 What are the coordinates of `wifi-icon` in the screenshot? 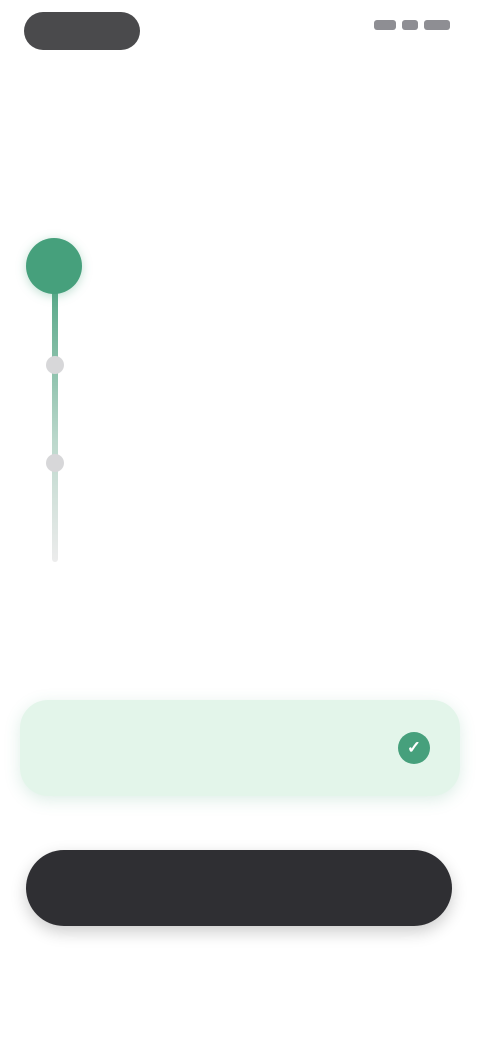 It's located at (410, 25).